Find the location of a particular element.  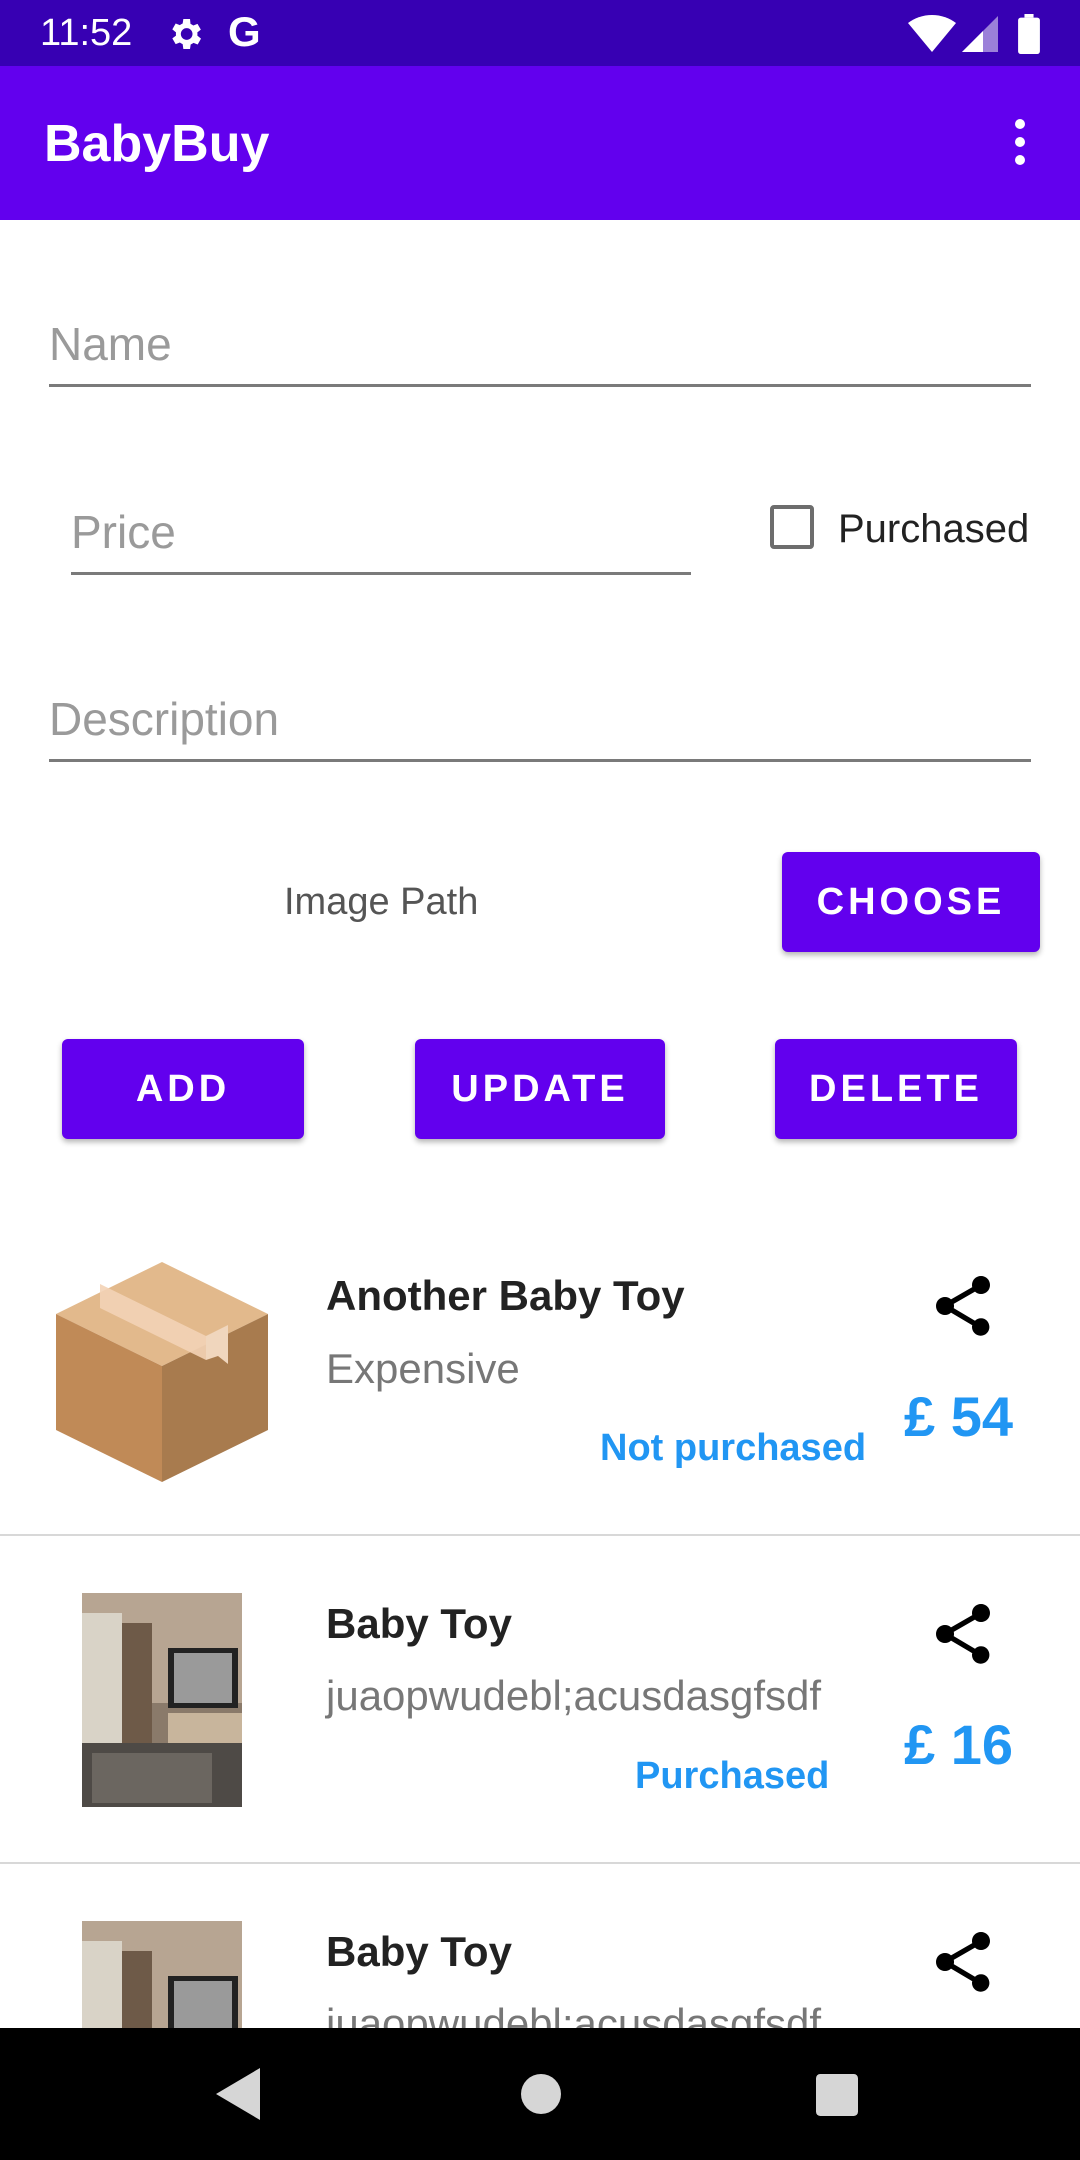

add-button: ADD is located at coordinates (183, 1089).